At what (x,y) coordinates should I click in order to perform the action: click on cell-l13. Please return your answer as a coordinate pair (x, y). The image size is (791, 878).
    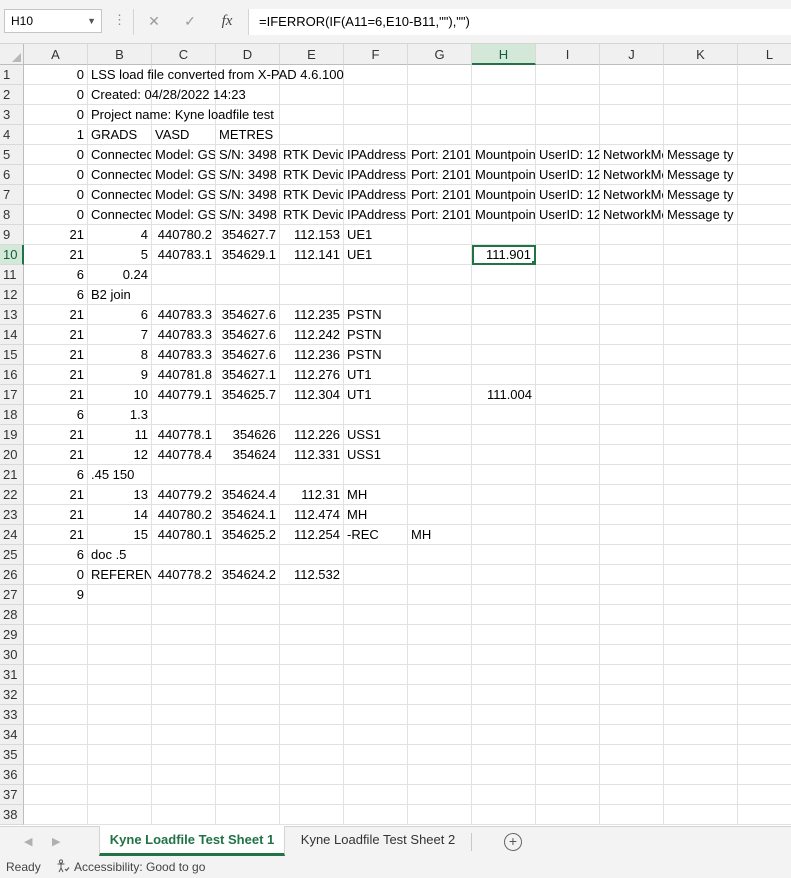
    Looking at the image, I should click on (764, 315).